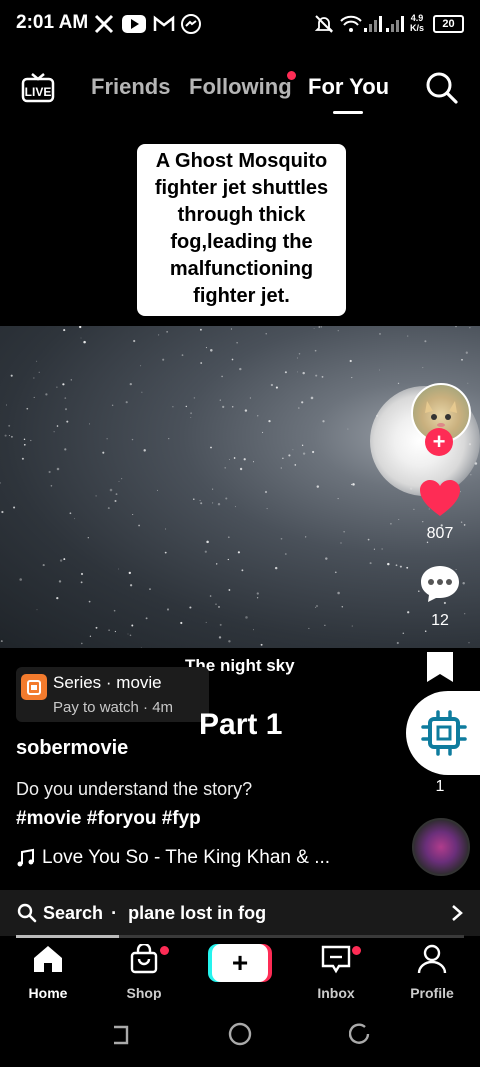 The width and height of the screenshot is (480, 1067). Describe the element at coordinates (191, 24) in the screenshot. I see `messenger-icon` at that location.